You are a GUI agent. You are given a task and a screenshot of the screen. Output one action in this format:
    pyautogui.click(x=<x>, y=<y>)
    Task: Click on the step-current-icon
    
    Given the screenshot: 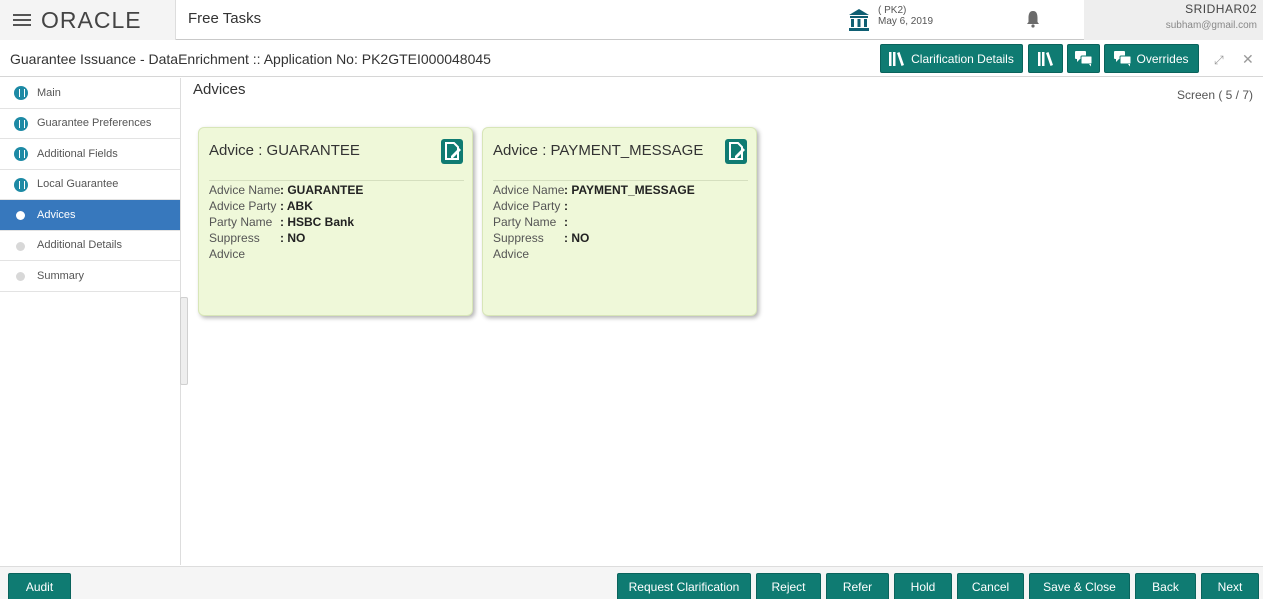 What is the action you would take?
    pyautogui.click(x=20, y=215)
    